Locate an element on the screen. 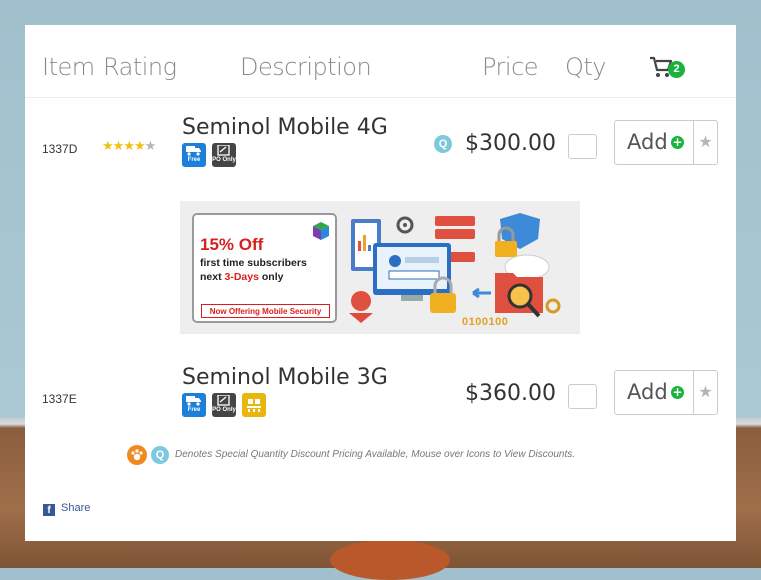 The height and width of the screenshot is (580, 761). header-description: Description is located at coordinates (306, 67).